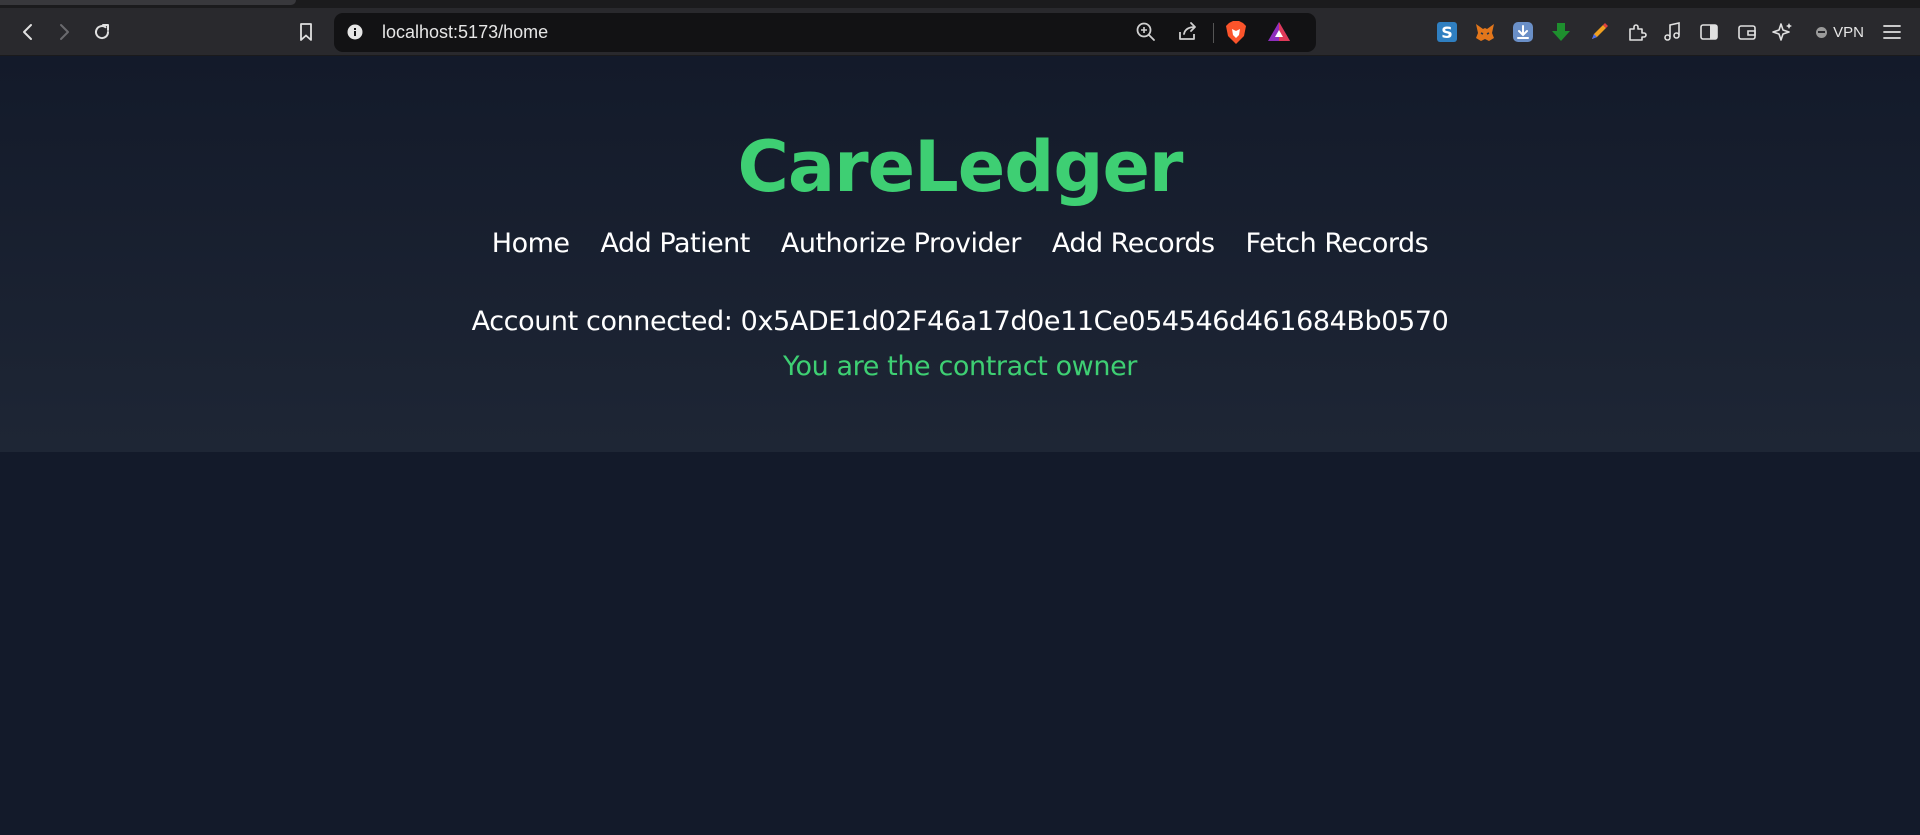 Image resolution: width=1920 pixels, height=835 pixels. I want to click on pencil-ext-icon, so click(1599, 32).